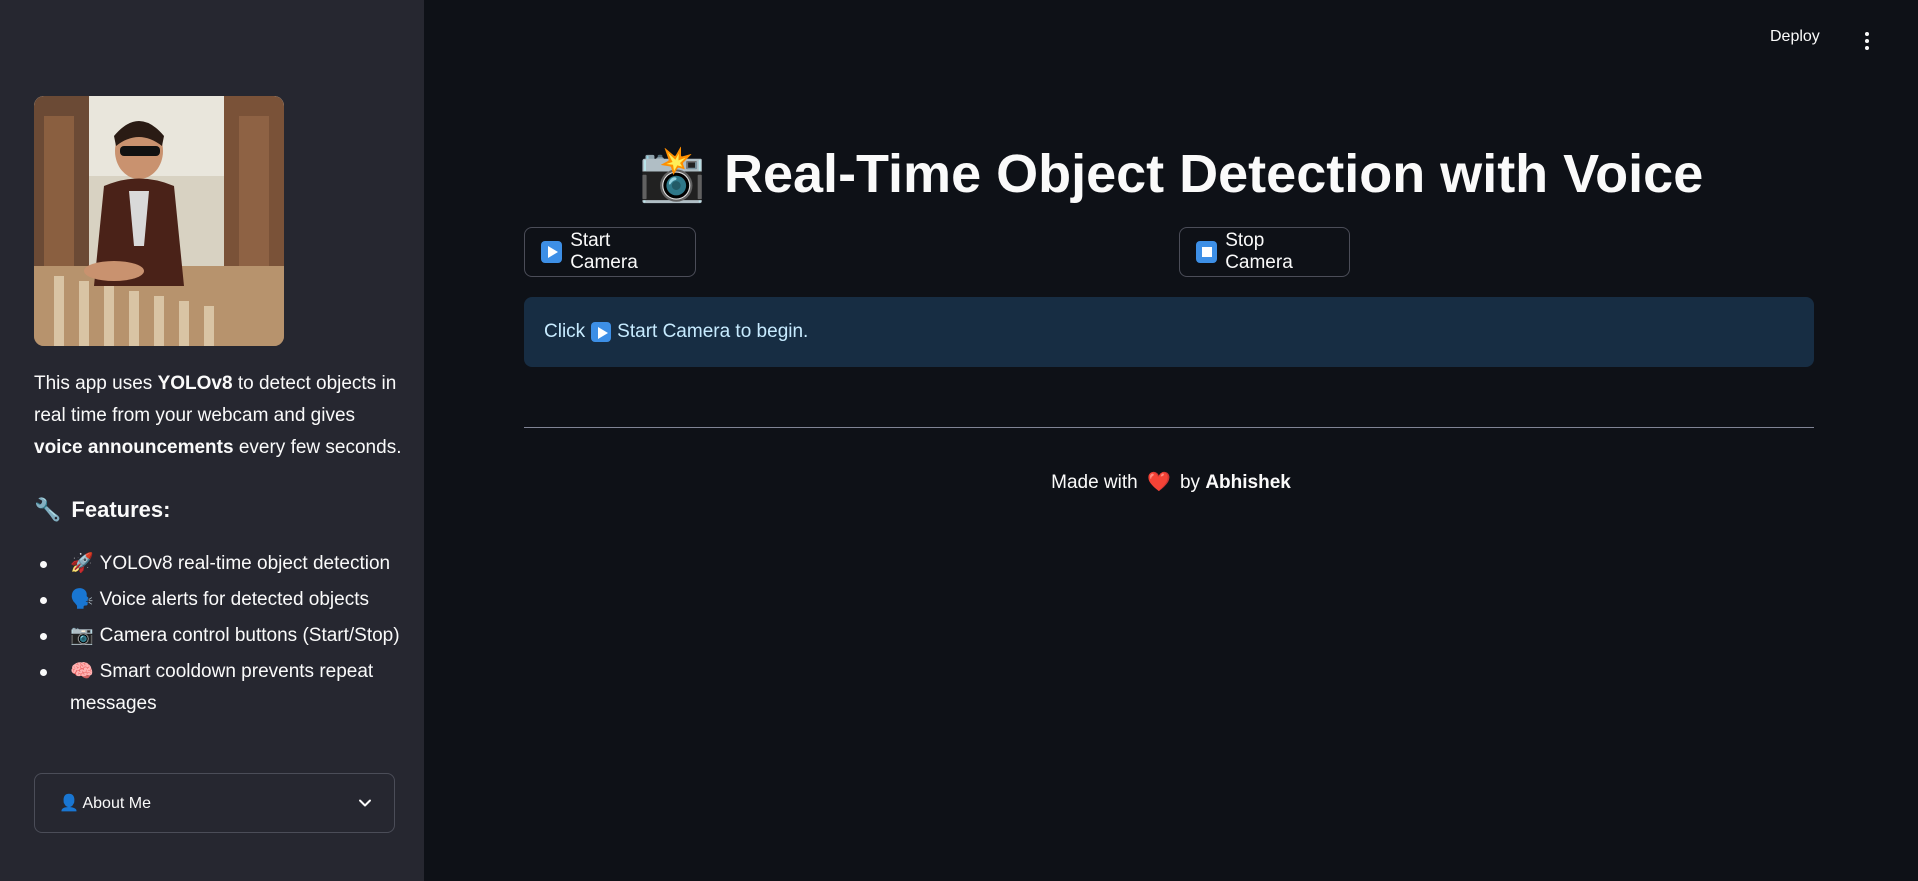  What do you see at coordinates (1207, 252) in the screenshot?
I see `stop-icon` at bounding box center [1207, 252].